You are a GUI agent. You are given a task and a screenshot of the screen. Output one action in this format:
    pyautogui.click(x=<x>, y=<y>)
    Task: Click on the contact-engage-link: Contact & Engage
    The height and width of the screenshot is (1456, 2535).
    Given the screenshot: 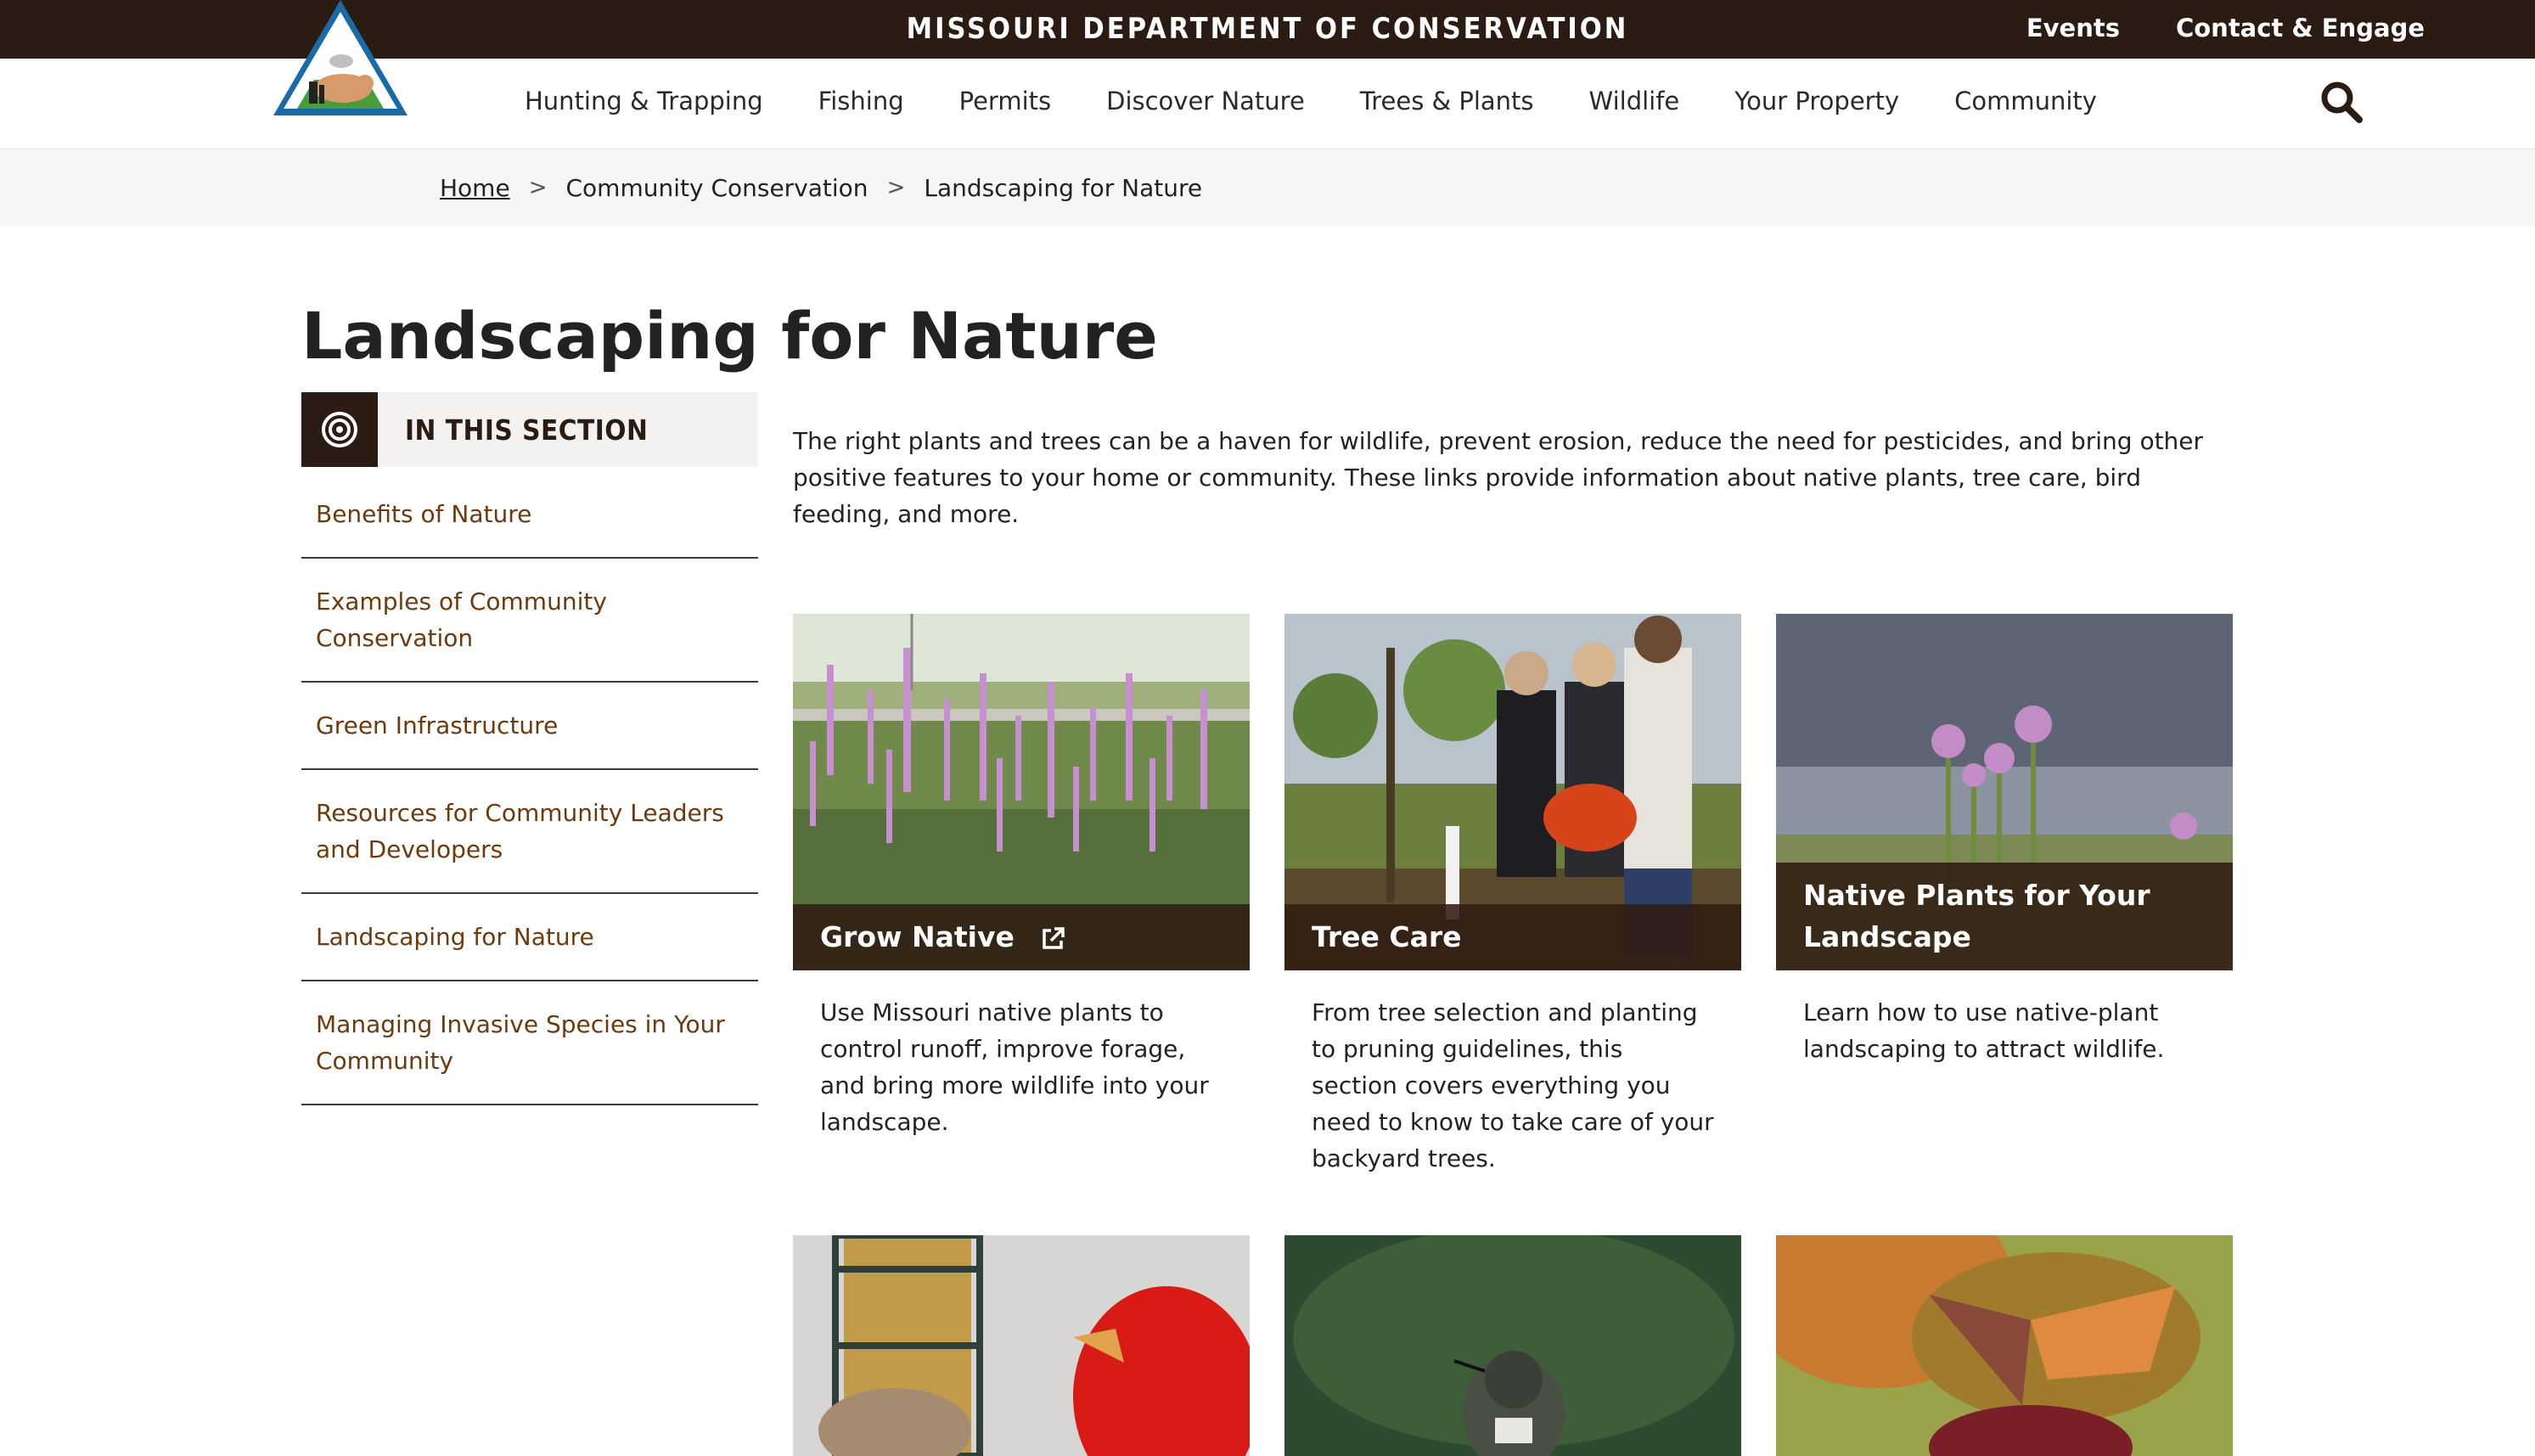 What is the action you would take?
    pyautogui.click(x=2300, y=28)
    